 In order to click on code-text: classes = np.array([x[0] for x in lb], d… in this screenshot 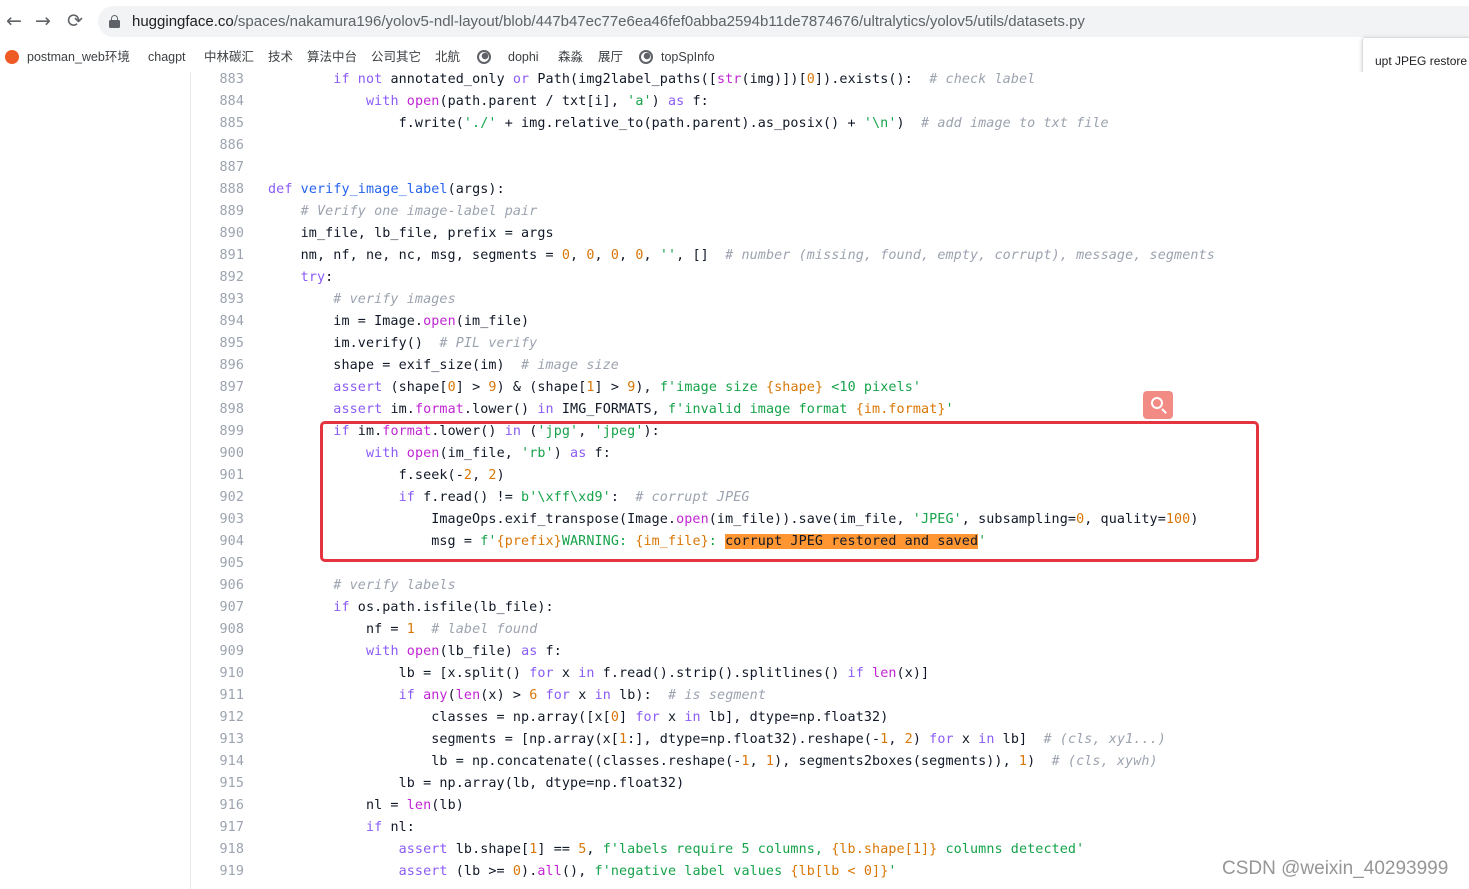, I will do `click(578, 717)`.